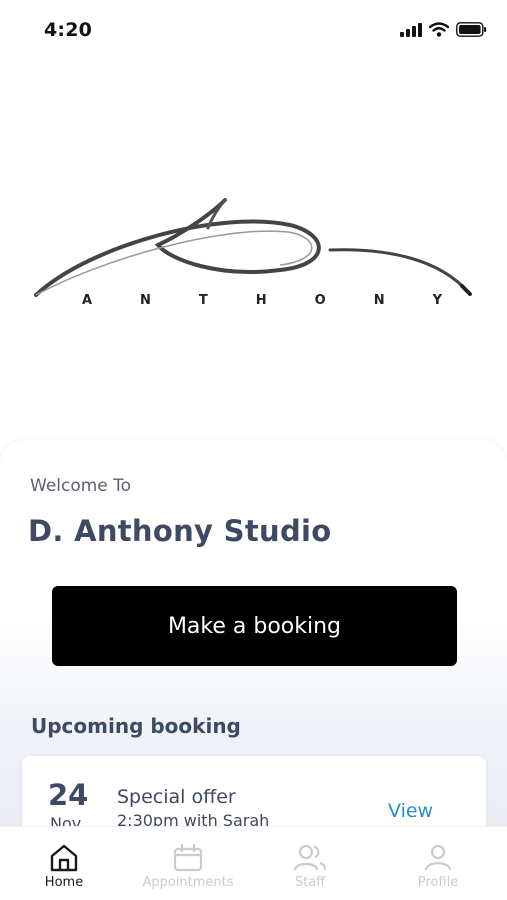 The height and width of the screenshot is (900, 507). I want to click on cellular-signal-icon, so click(411, 29).